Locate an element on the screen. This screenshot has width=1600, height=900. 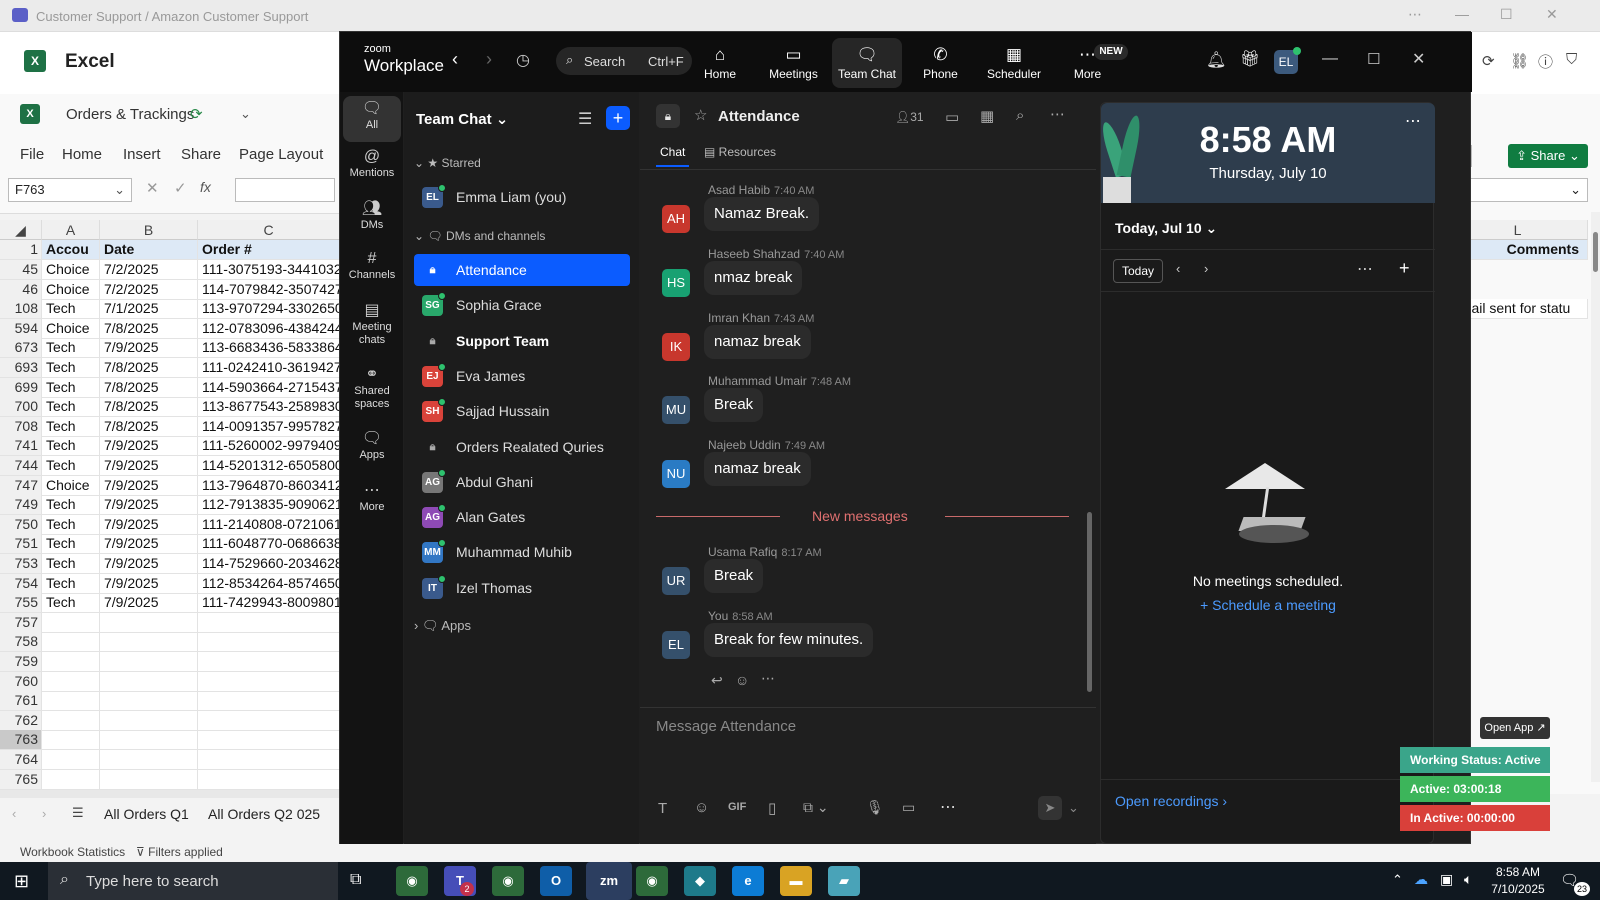
prev-sheet-icon: ‹ is located at coordinates (14, 813).